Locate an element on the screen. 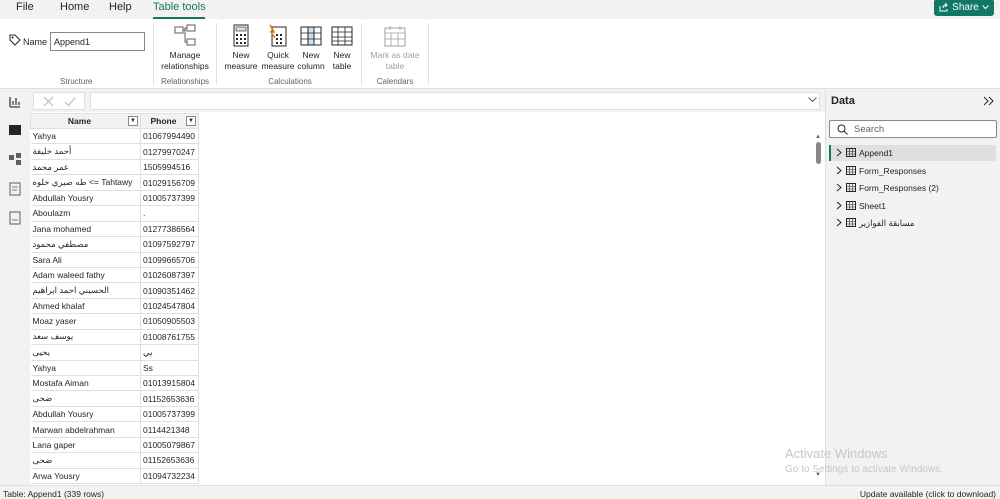 Image resolution: width=1000 pixels, height=499 pixels. column-header-name: Name ▼ is located at coordinates (85, 121).